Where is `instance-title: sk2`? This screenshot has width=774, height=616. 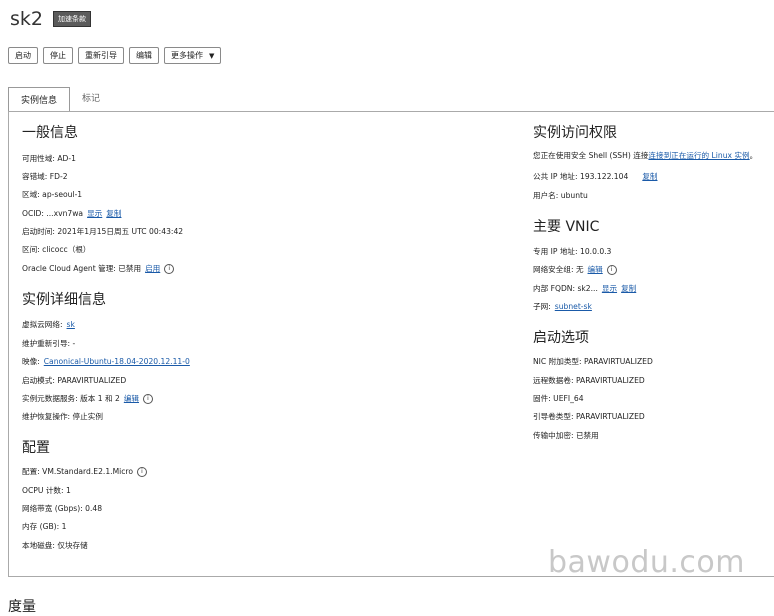
instance-title: sk2 is located at coordinates (26, 19).